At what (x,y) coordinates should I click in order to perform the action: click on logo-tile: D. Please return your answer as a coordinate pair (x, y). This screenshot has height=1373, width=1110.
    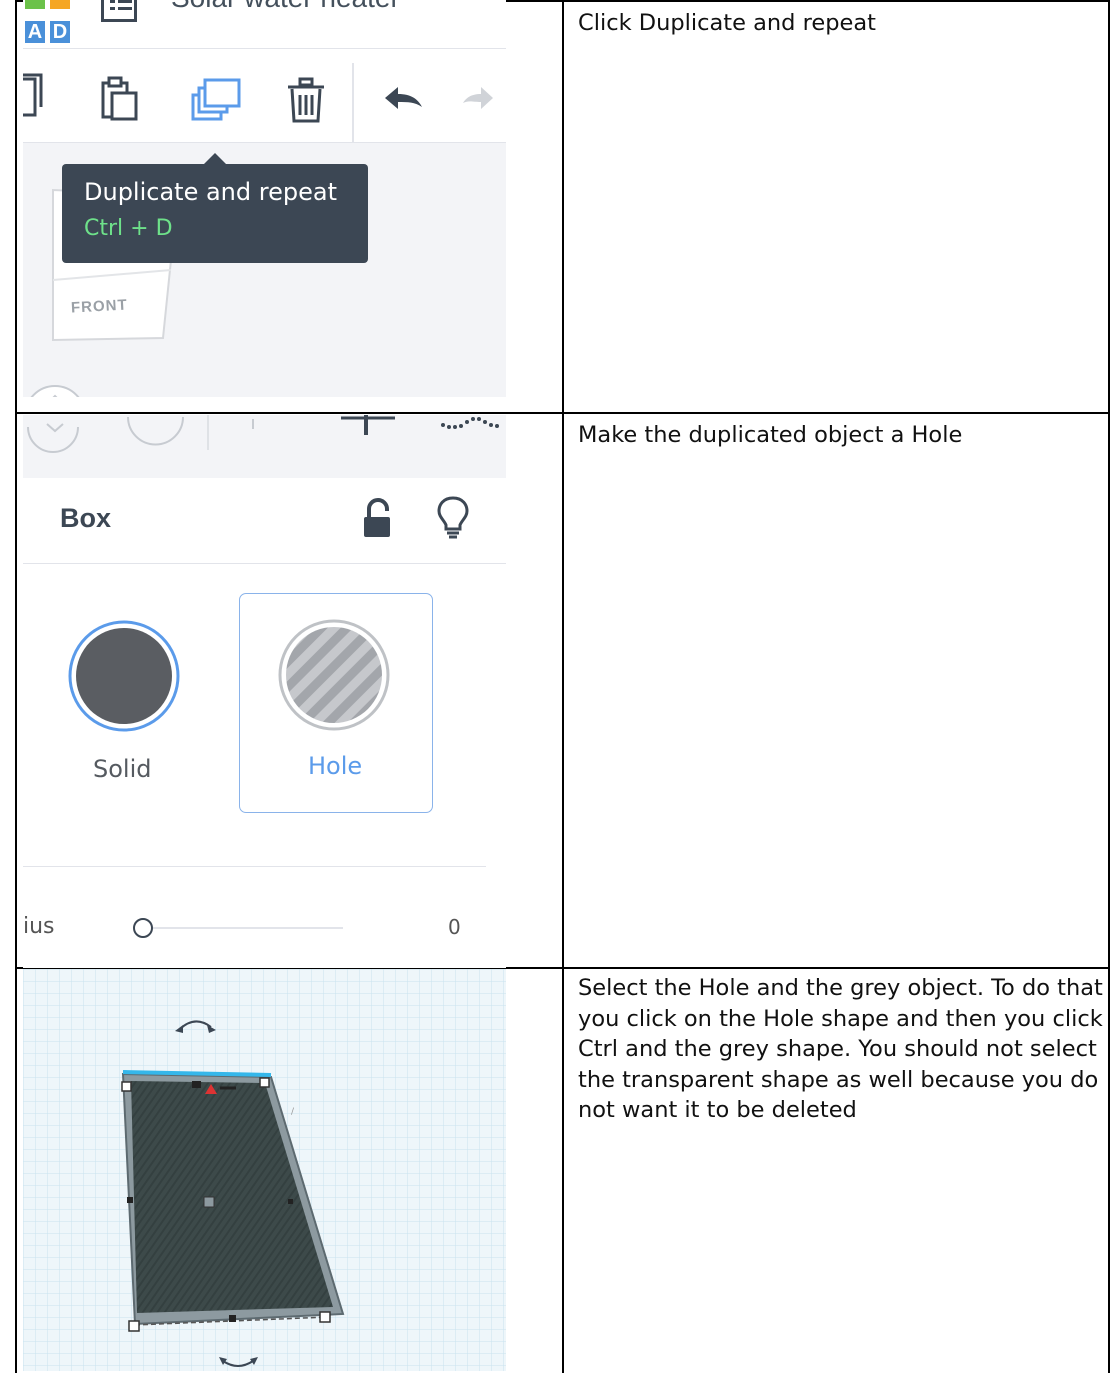
    Looking at the image, I should click on (60, 32).